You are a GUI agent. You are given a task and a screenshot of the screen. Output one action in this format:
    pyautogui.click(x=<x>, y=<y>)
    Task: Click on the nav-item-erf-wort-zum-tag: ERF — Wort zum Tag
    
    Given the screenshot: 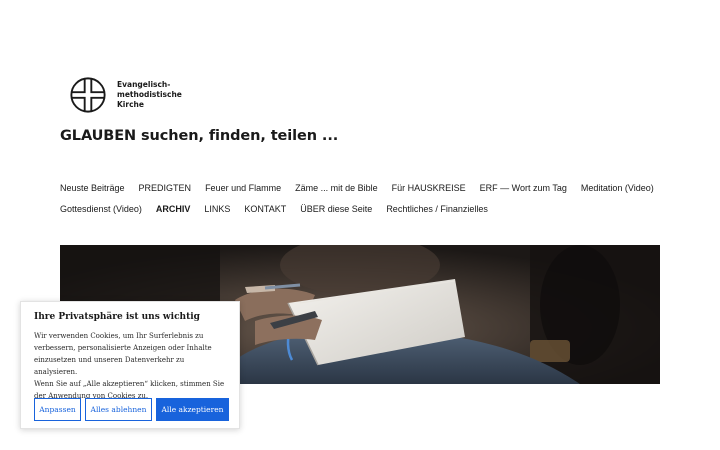 What is the action you would take?
    pyautogui.click(x=523, y=188)
    